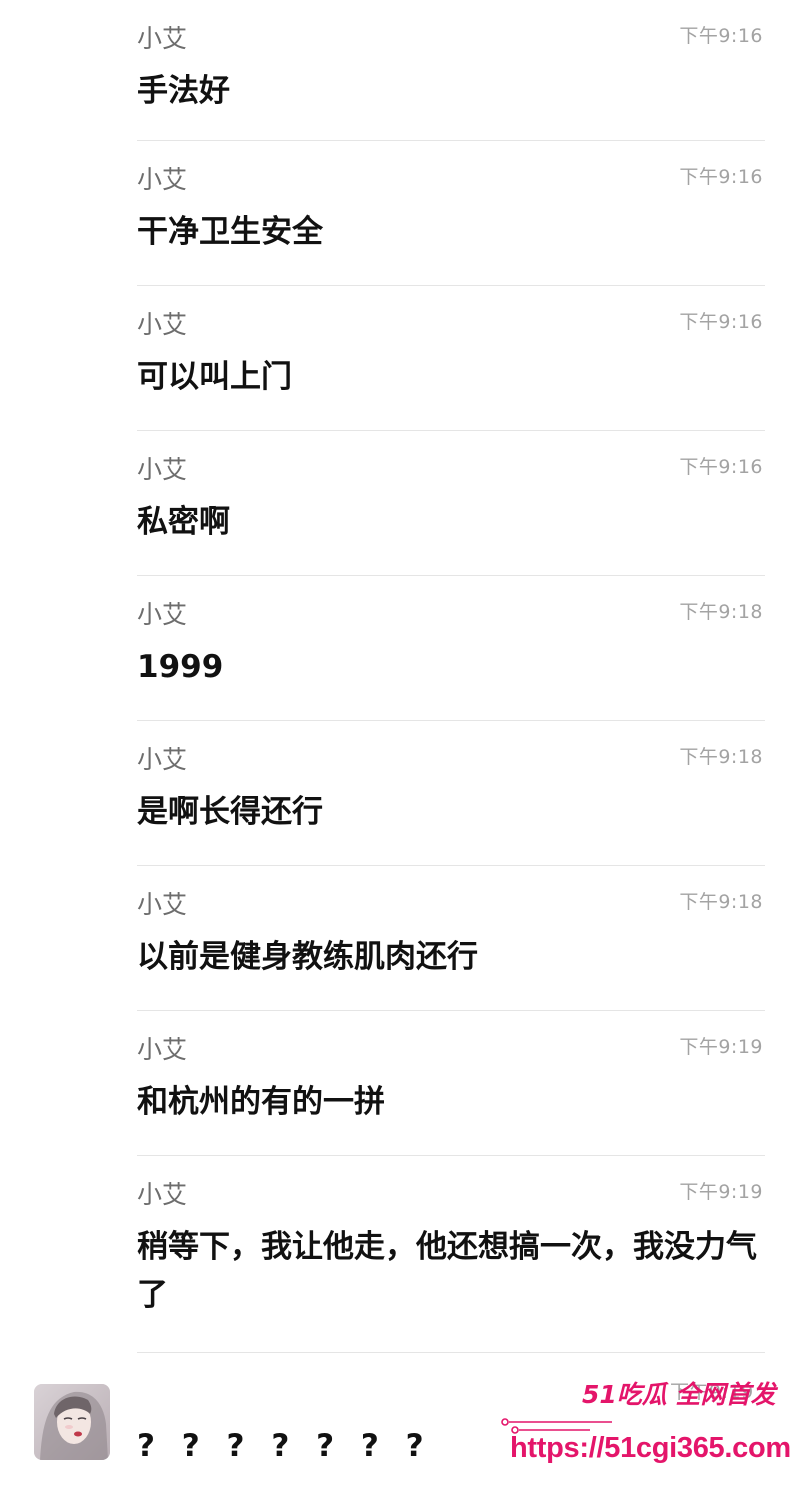 This screenshot has height=1488, width=800. Describe the element at coordinates (451, 358) in the screenshot. I see `message-item: 小艾 下午9:16 可以叫上门` at that location.